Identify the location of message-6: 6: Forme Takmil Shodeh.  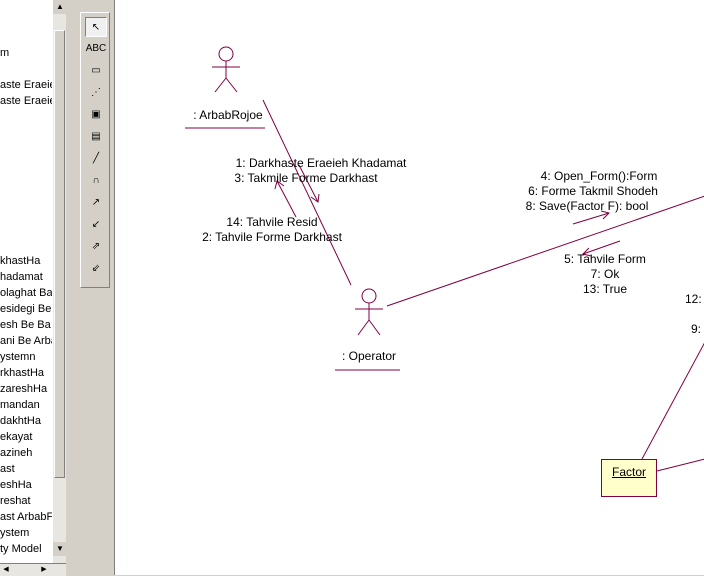
(593, 191).